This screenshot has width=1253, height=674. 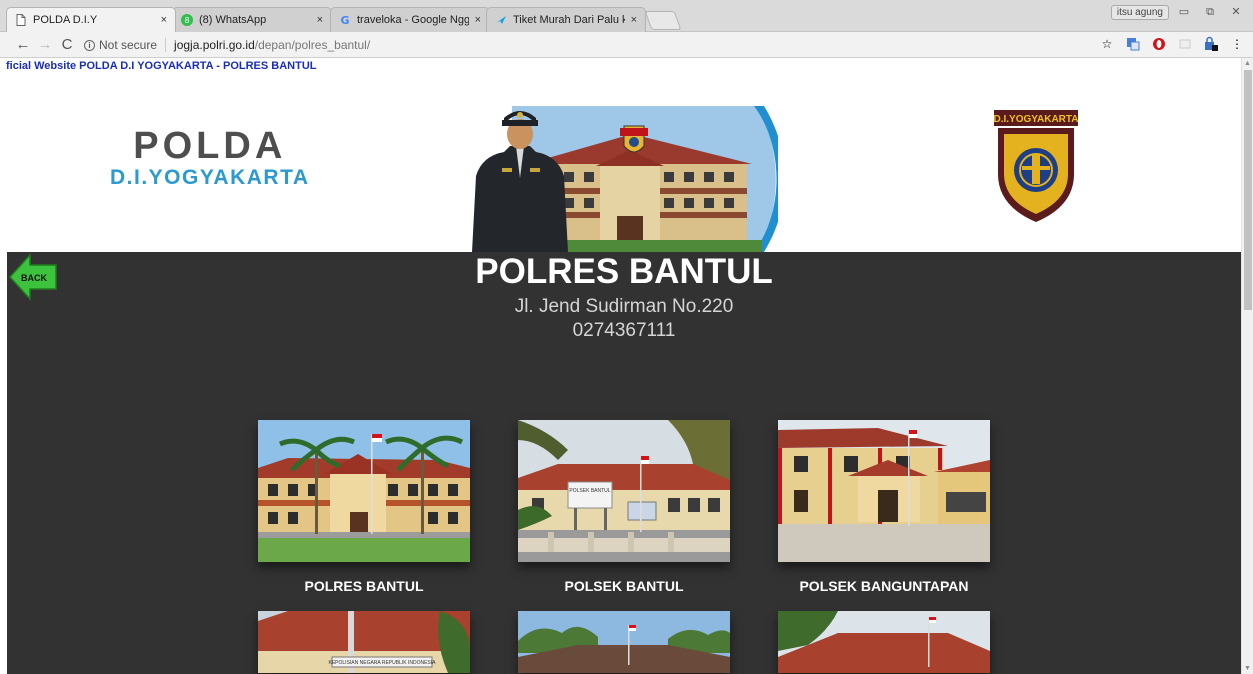 What do you see at coordinates (1211, 44) in the screenshot?
I see `lock-extension-icon` at bounding box center [1211, 44].